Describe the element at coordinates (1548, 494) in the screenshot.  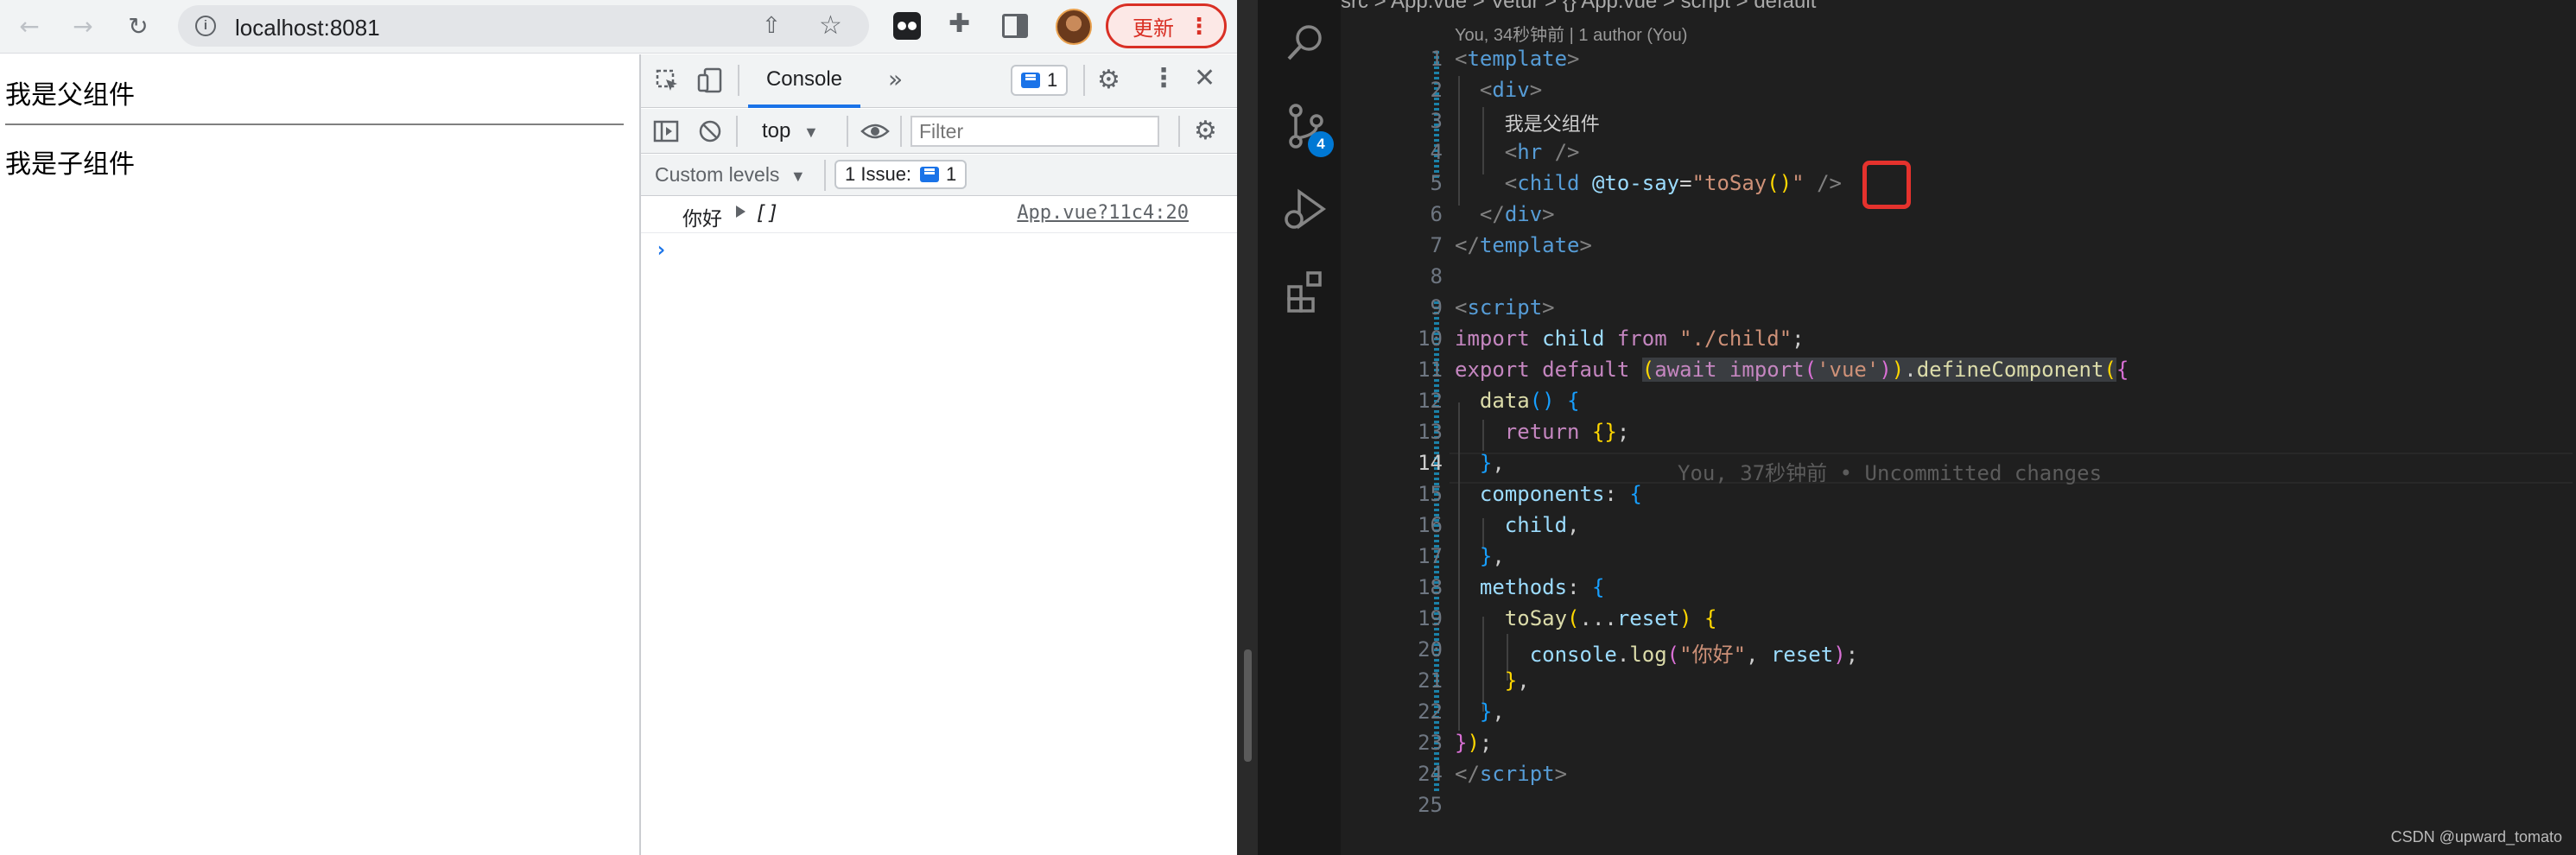
I see `code-line: components: {` at that location.